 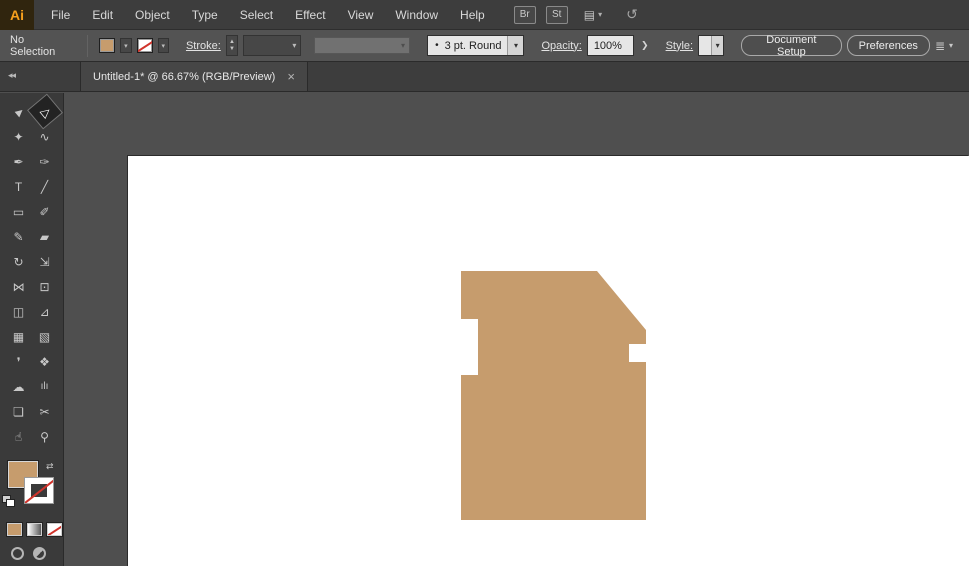 What do you see at coordinates (45, 411) in the screenshot?
I see `slice-tool: ✂` at bounding box center [45, 411].